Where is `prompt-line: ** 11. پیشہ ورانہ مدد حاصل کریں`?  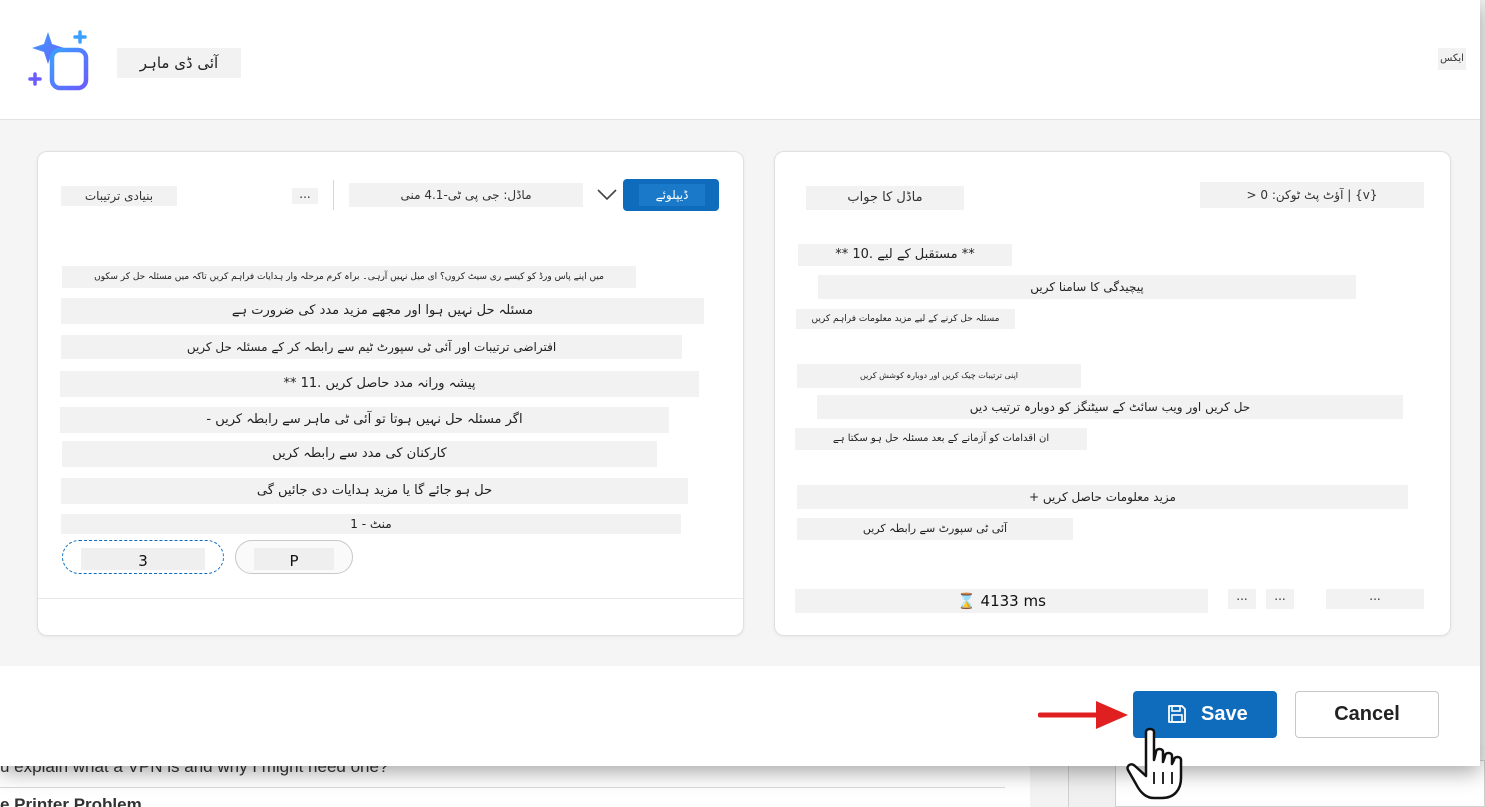
prompt-line: ** 11. پیشہ ورانہ مدد حاصل کریں is located at coordinates (379, 384).